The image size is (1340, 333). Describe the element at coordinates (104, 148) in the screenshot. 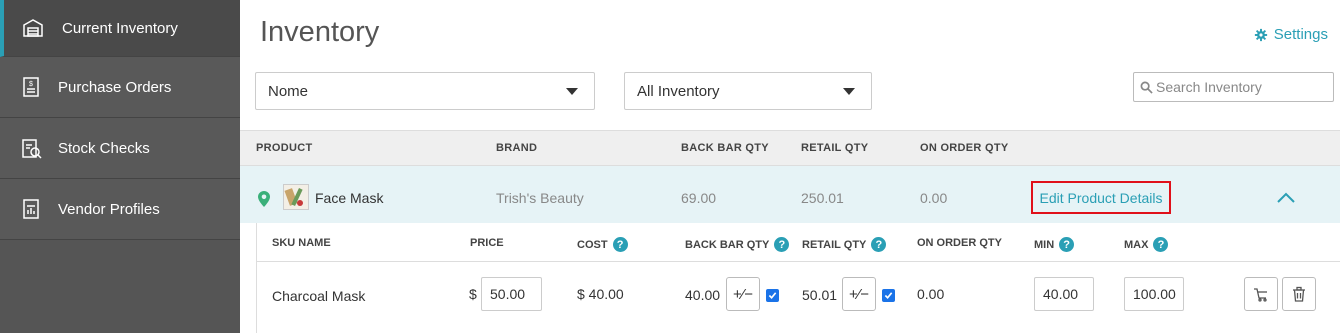

I see `sidebar-item-label: Stock Checks` at that location.